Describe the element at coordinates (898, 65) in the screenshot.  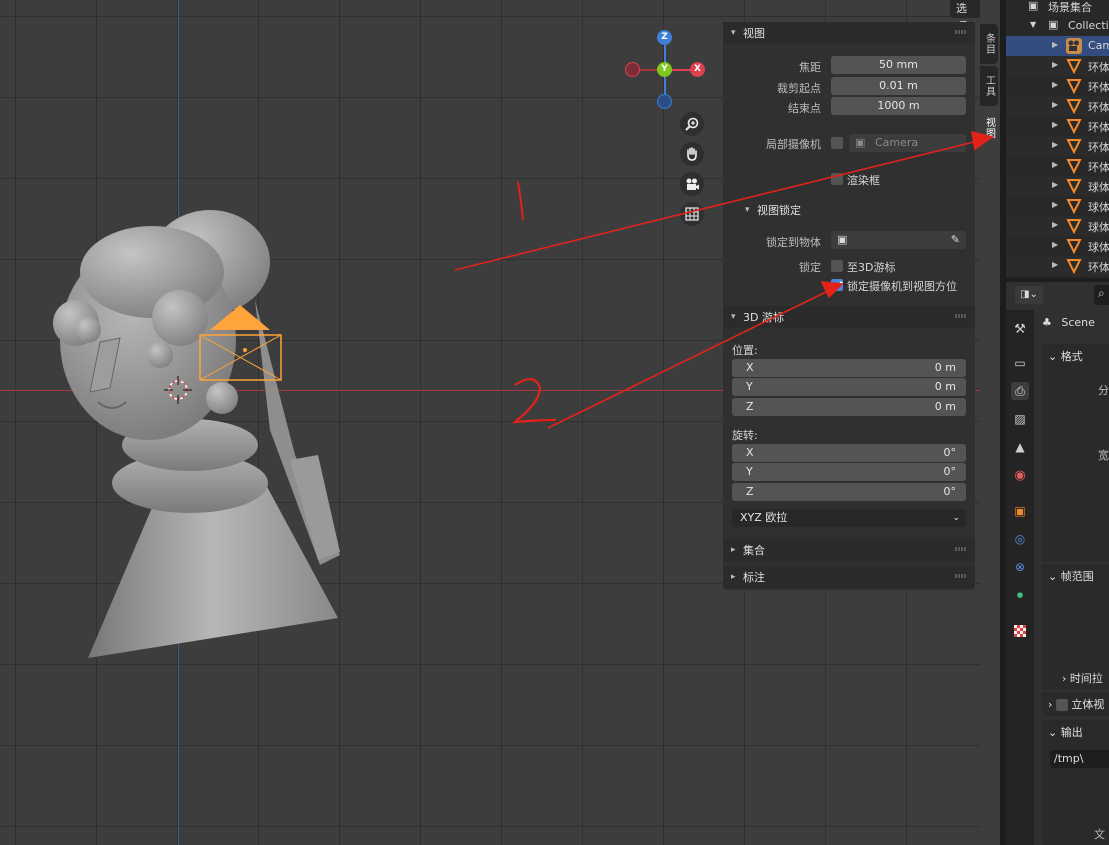
I see `focal-length-field: 50 mm` at that location.